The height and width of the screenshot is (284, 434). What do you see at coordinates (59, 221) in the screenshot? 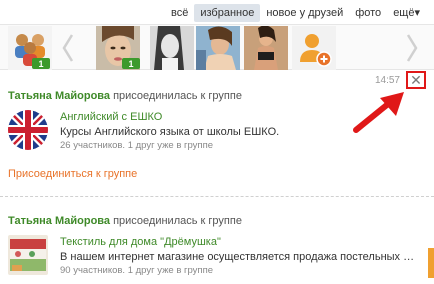
I see `post-author-link-2: Татьяна Майорова` at bounding box center [59, 221].